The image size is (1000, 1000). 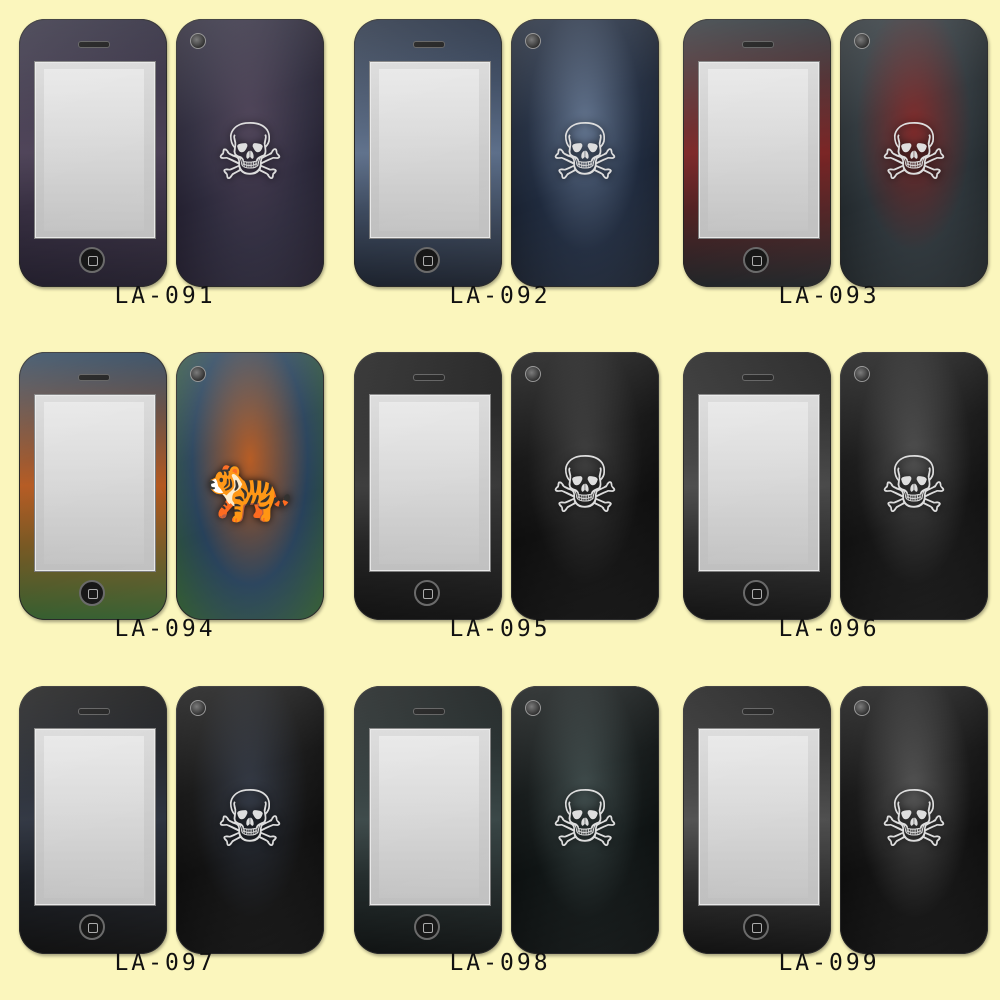 What do you see at coordinates (829, 963) in the screenshot?
I see `product-code-label: LA-099` at bounding box center [829, 963].